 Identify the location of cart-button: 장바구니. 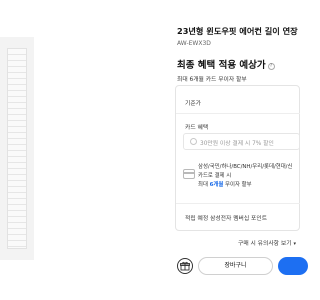
(235, 266).